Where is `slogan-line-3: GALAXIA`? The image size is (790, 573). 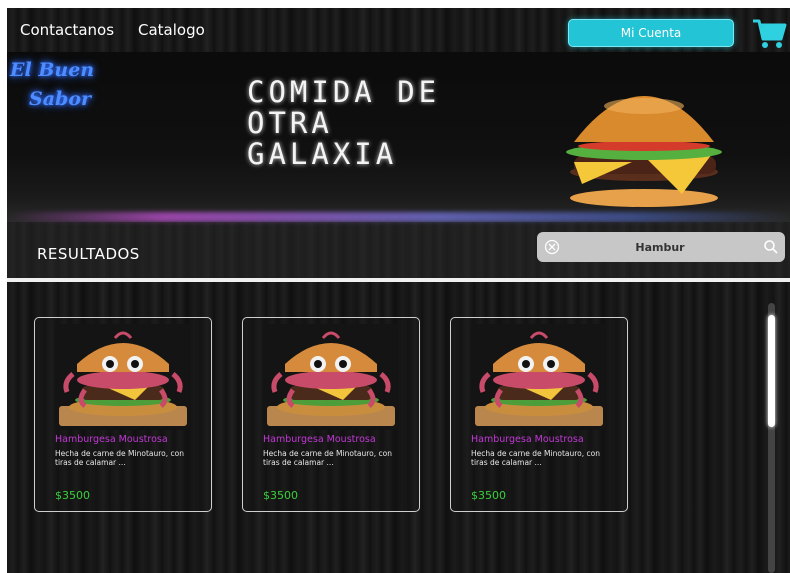
slogan-line-3: GALAXIA is located at coordinates (322, 154).